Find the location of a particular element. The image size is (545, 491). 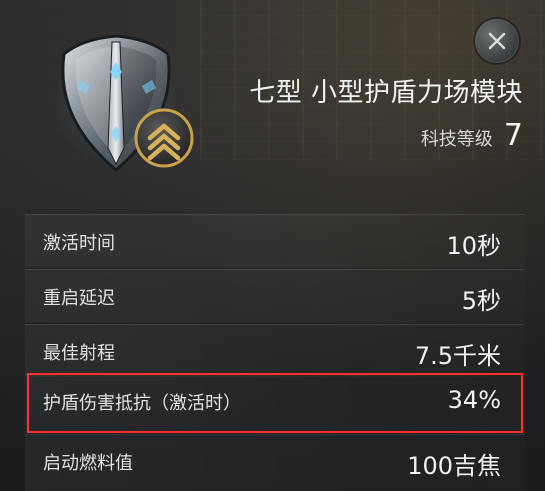

module-icon is located at coordinates (126, 103).